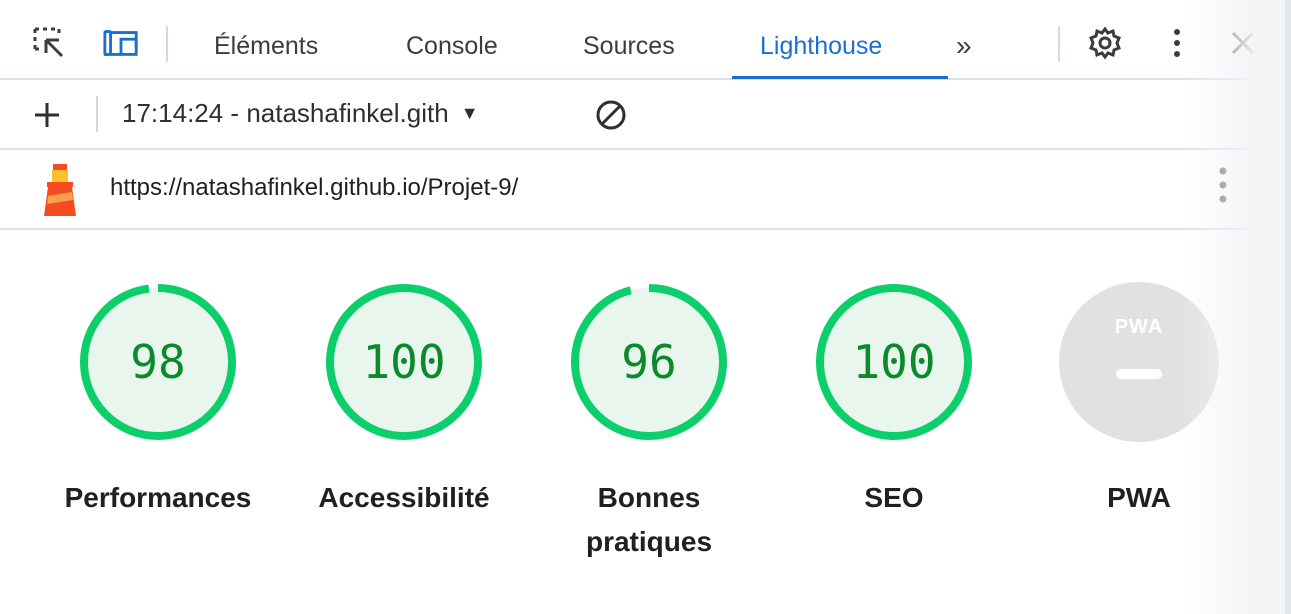 The width and height of the screenshot is (1291, 614). I want to click on more-tabs-button: », so click(964, 49).